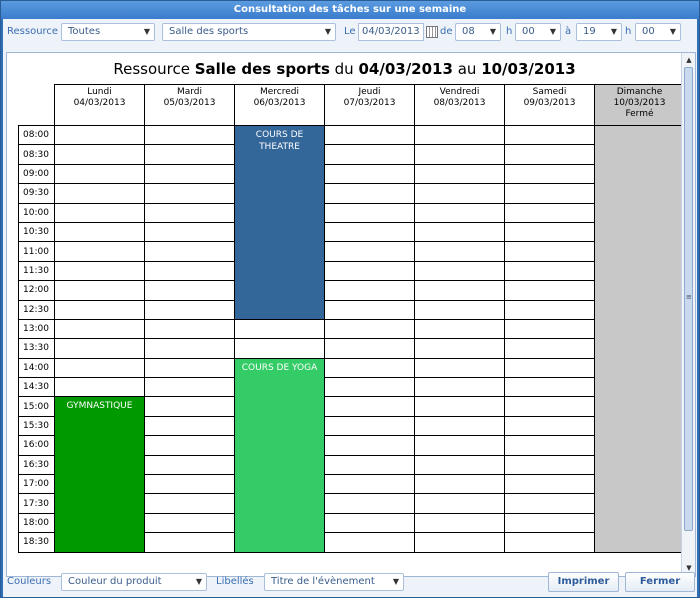 Image resolution: width=700 pixels, height=598 pixels. Describe the element at coordinates (538, 32) in the screenshot. I see `start-minute-select: 00 ▼` at that location.